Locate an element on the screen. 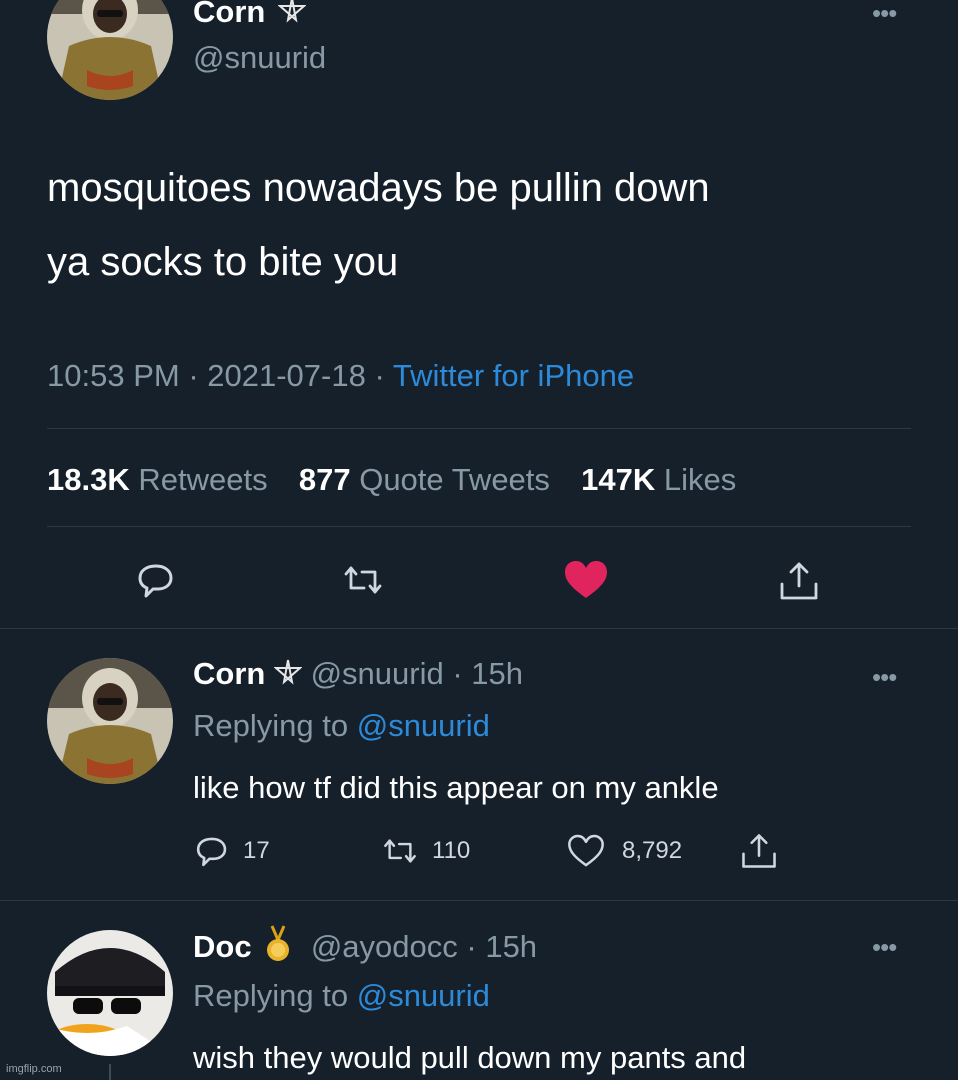 This screenshot has height=1080, width=958. reply-text: like how tf did this appear on my ankle is located at coordinates (456, 787).